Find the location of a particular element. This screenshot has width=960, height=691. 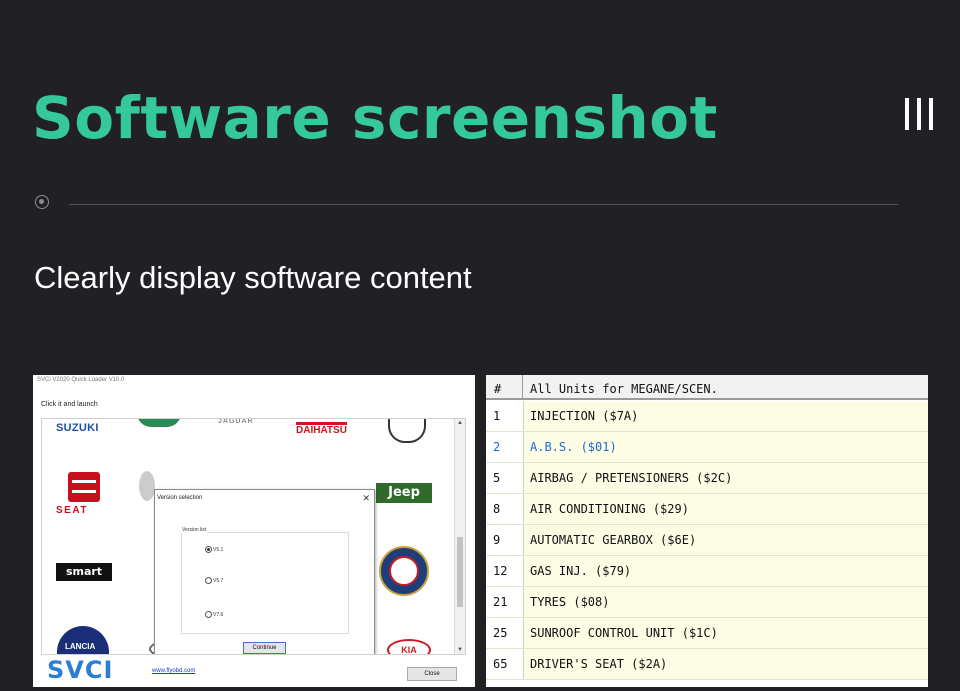

grid-scrollbar: ▲ ▼ is located at coordinates (459, 536).